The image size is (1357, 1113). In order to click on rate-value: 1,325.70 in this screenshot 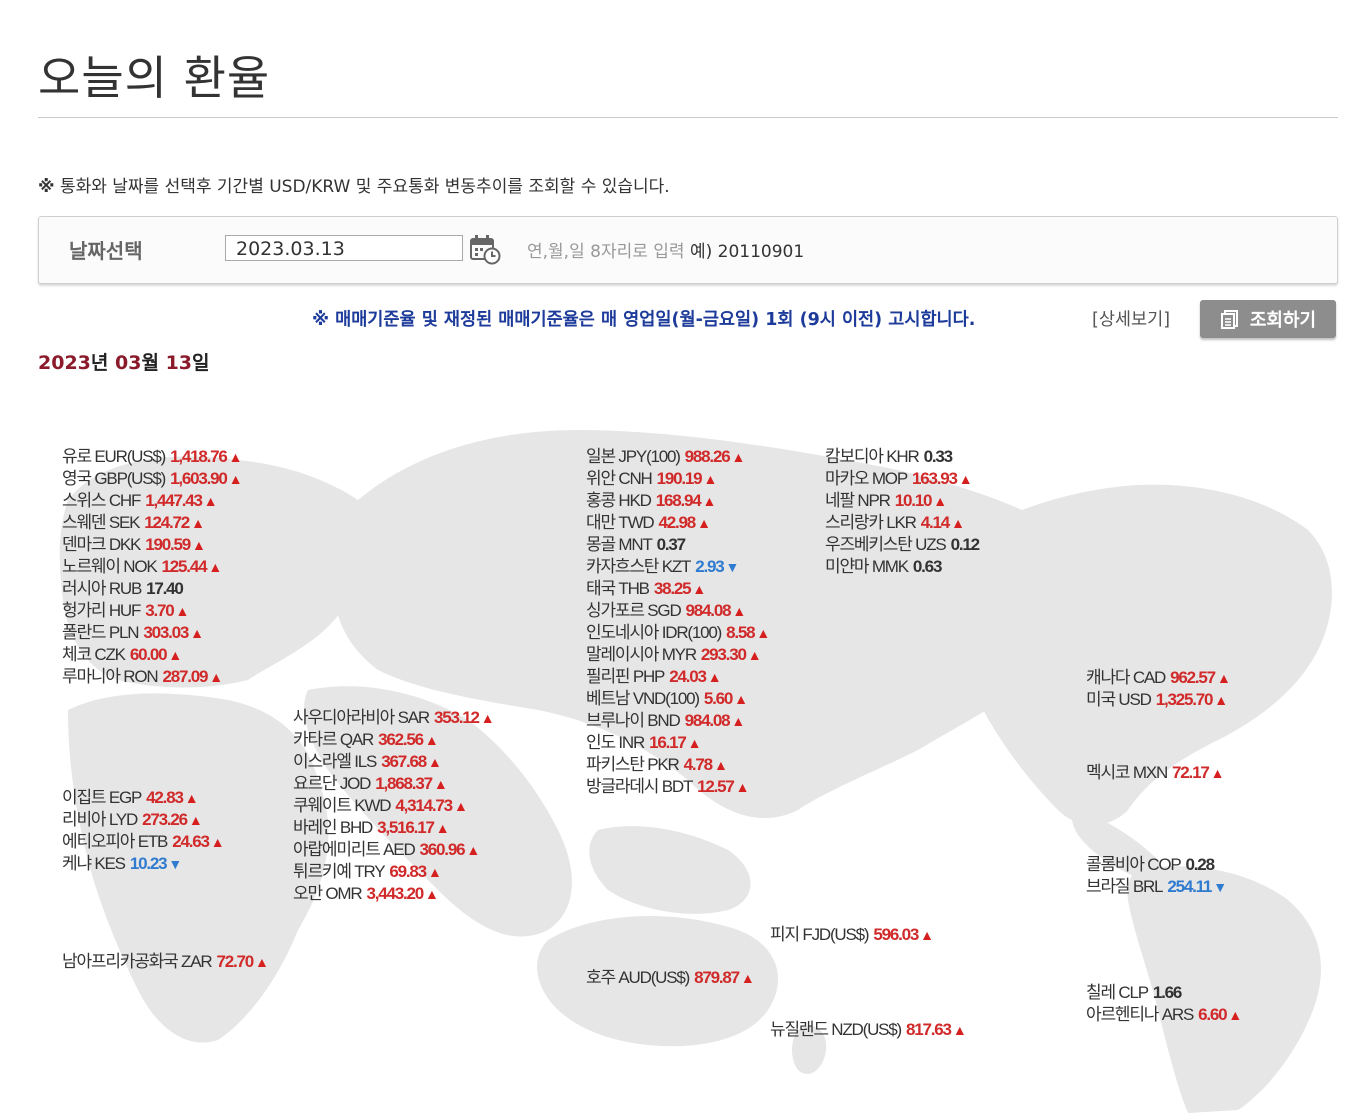, I will do `click(1184, 699)`.